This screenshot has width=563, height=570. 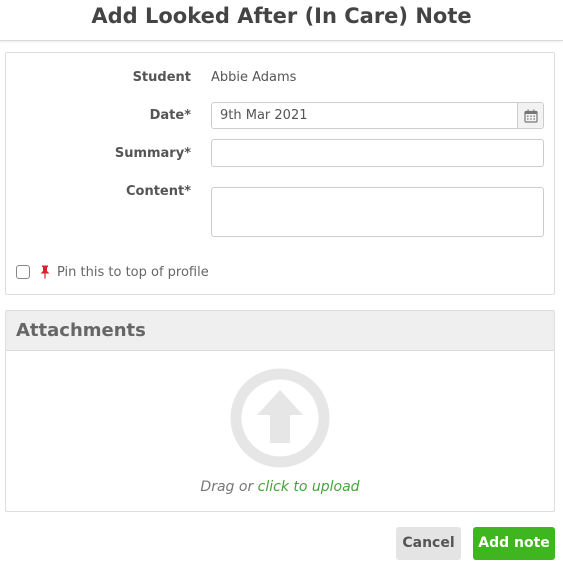 I want to click on attachments-header: Attachments, so click(x=280, y=331).